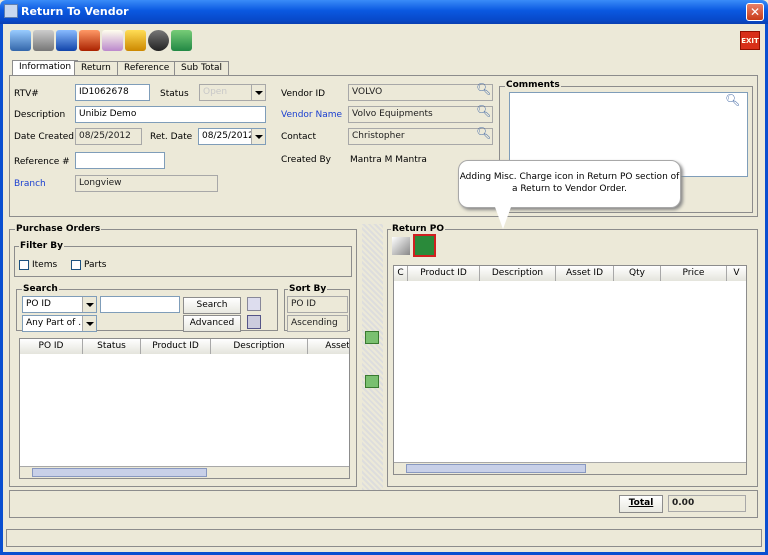 The image size is (768, 555). What do you see at coordinates (420, 114) in the screenshot?
I see `vendor-name-field: Volvo Equipments` at bounding box center [420, 114].